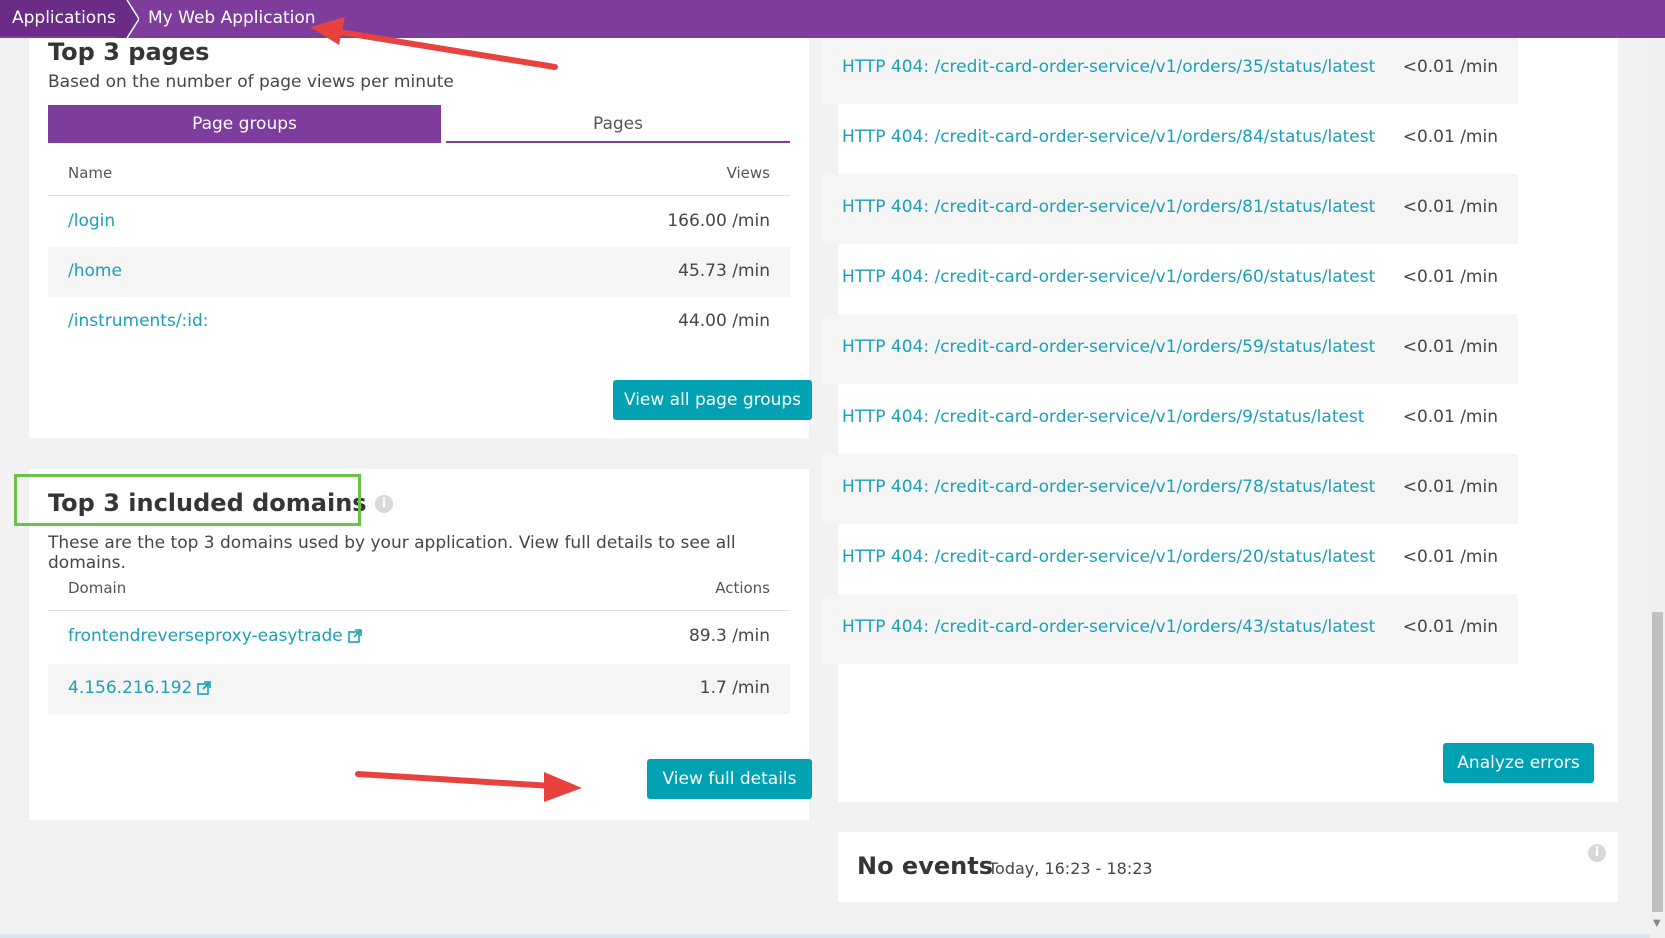  What do you see at coordinates (832, 19) in the screenshot?
I see `breadcrumb-bar: Applications My Web Application` at bounding box center [832, 19].